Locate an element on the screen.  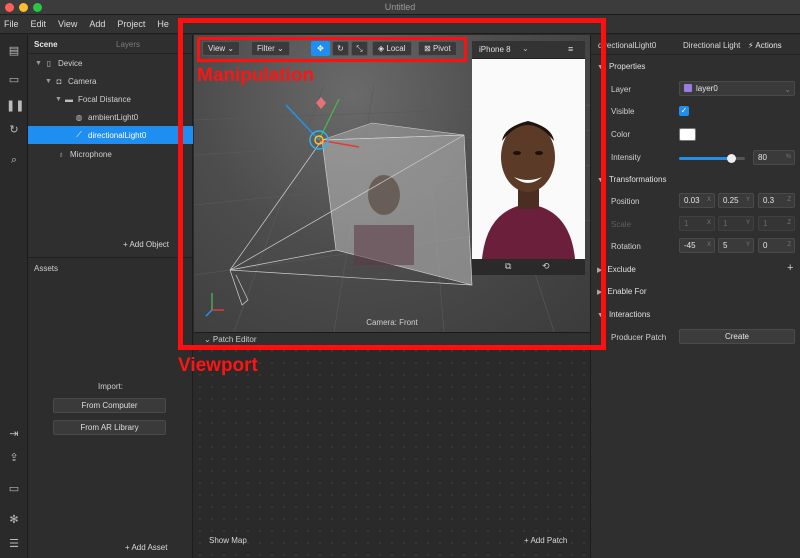
intensity-slider-fill is located at coordinates (705, 158).